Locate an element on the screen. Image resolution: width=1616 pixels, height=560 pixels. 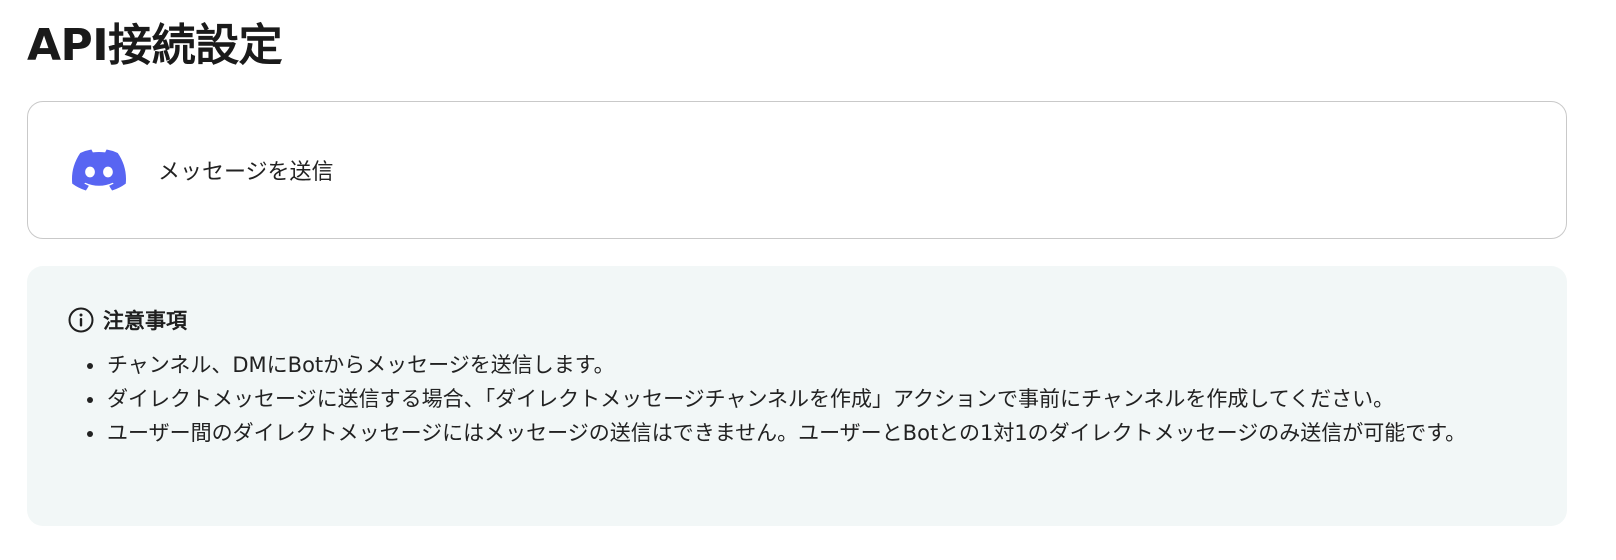
discord-icon is located at coordinates (99, 170).